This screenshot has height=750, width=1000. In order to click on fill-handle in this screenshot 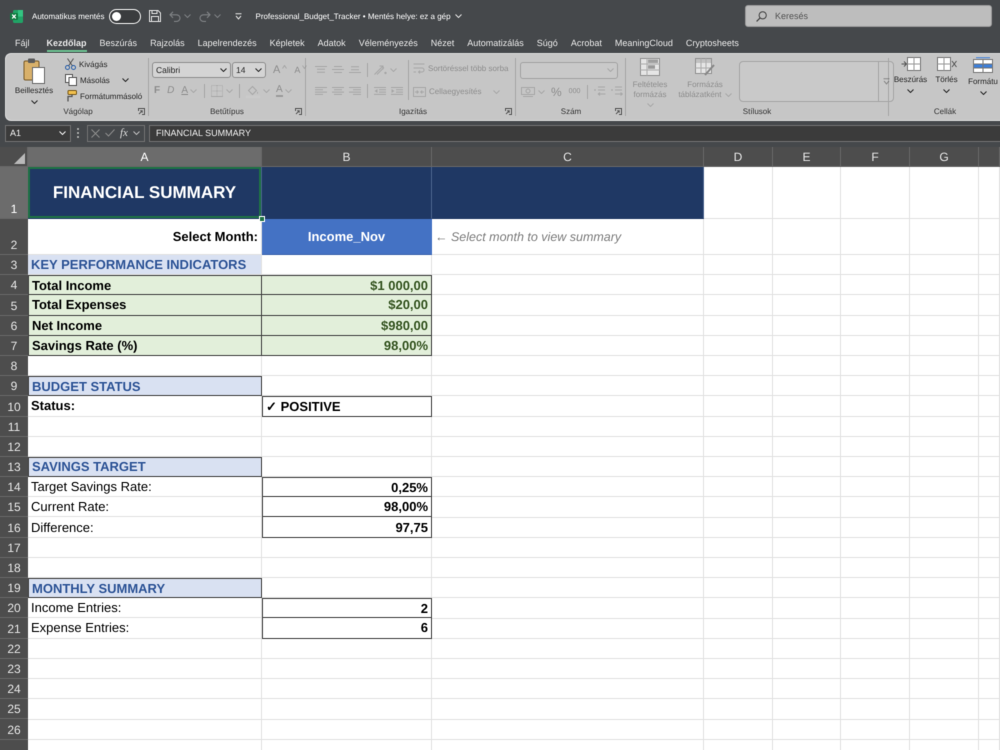, I will do `click(262, 219)`.